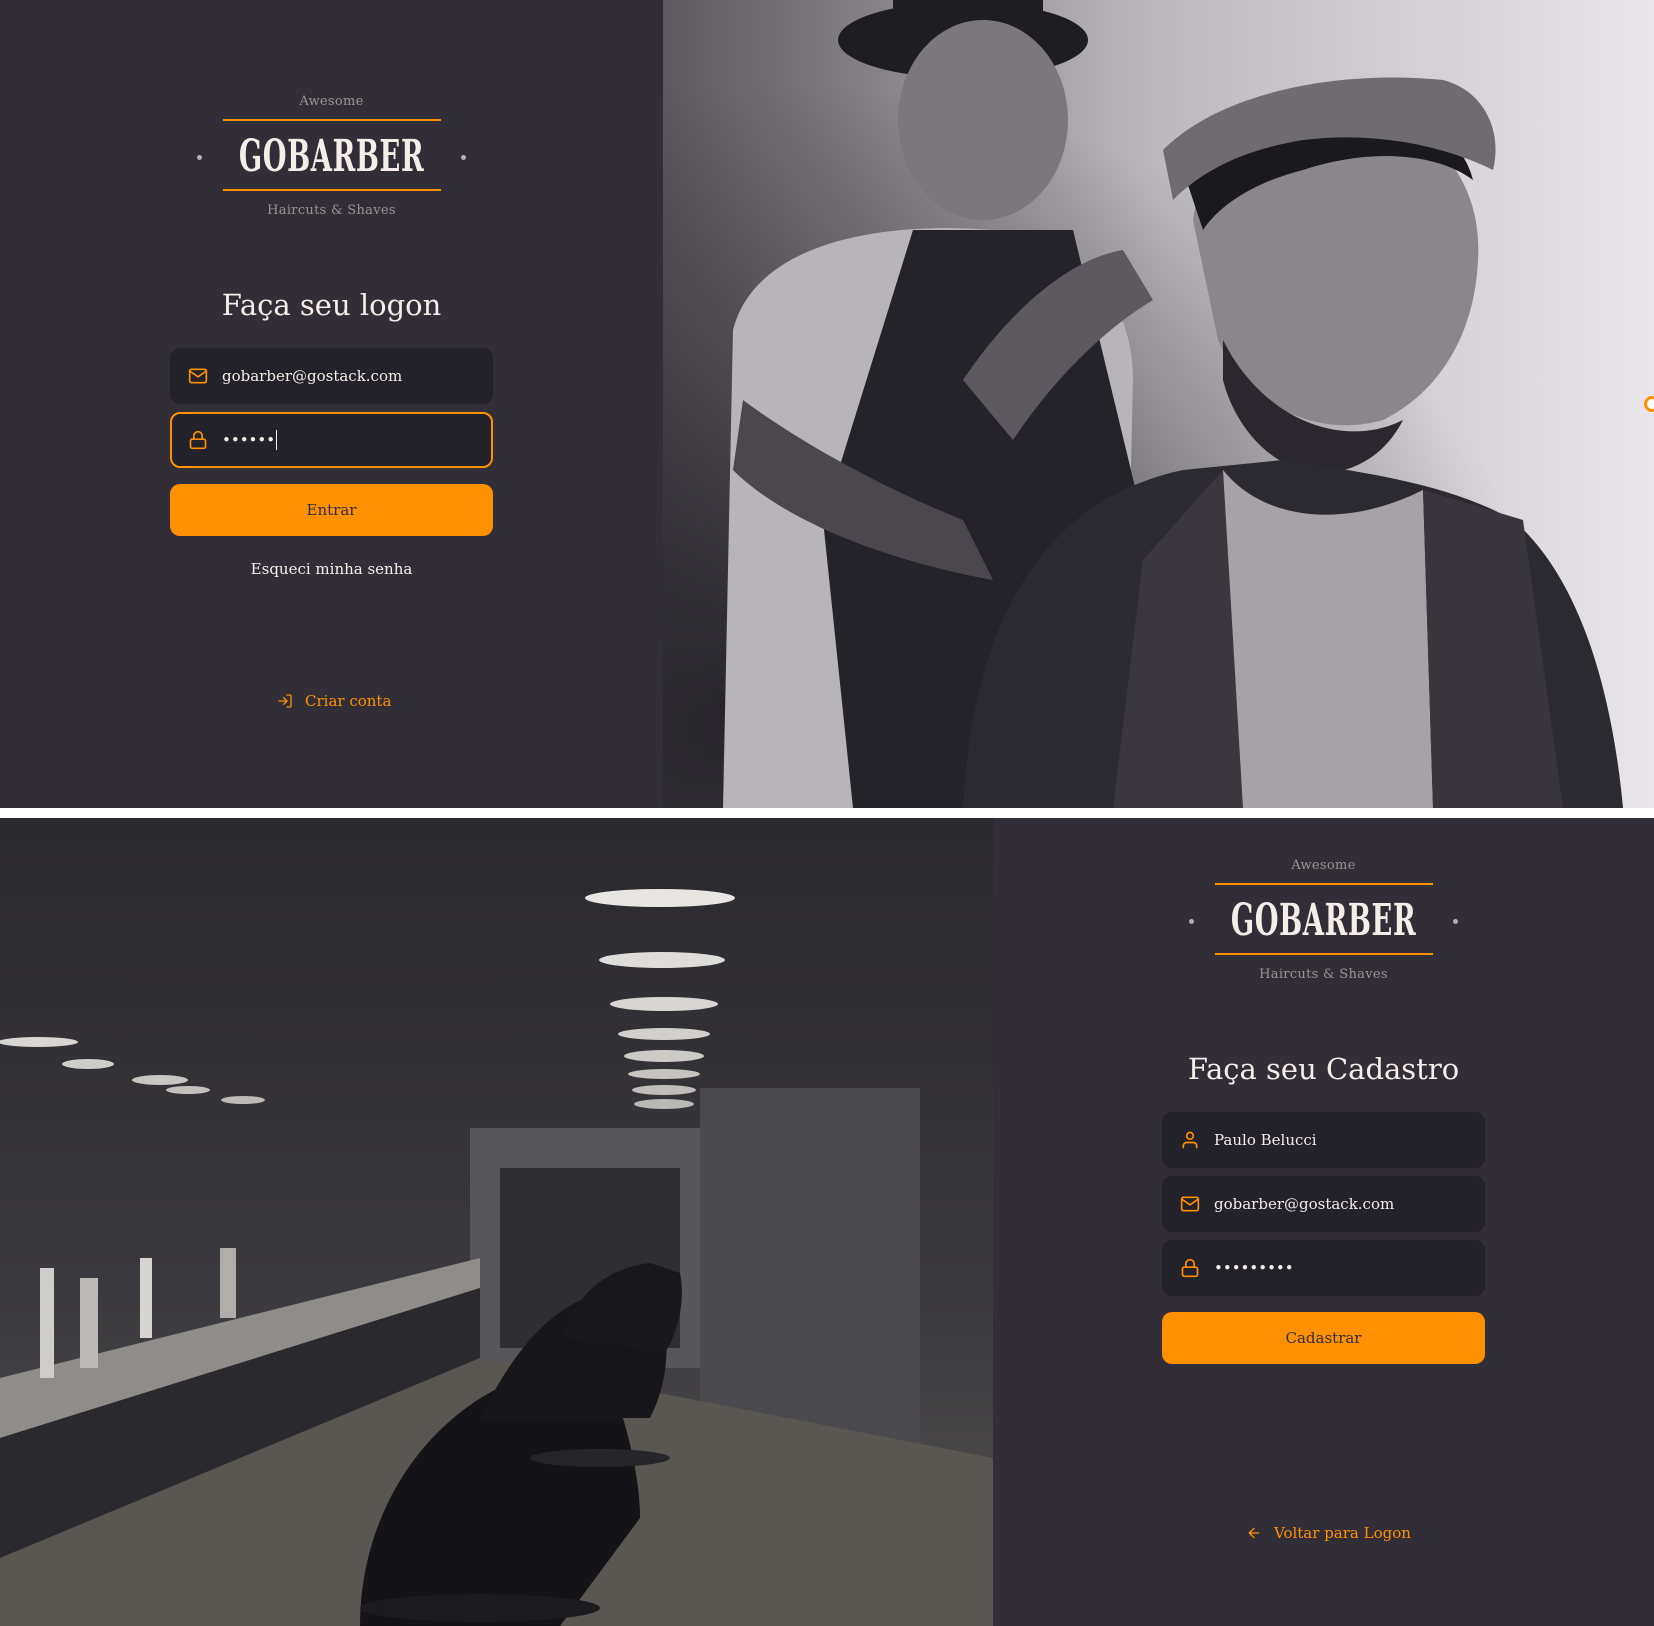  I want to click on create-account-link: Criar conta, so click(334, 701).